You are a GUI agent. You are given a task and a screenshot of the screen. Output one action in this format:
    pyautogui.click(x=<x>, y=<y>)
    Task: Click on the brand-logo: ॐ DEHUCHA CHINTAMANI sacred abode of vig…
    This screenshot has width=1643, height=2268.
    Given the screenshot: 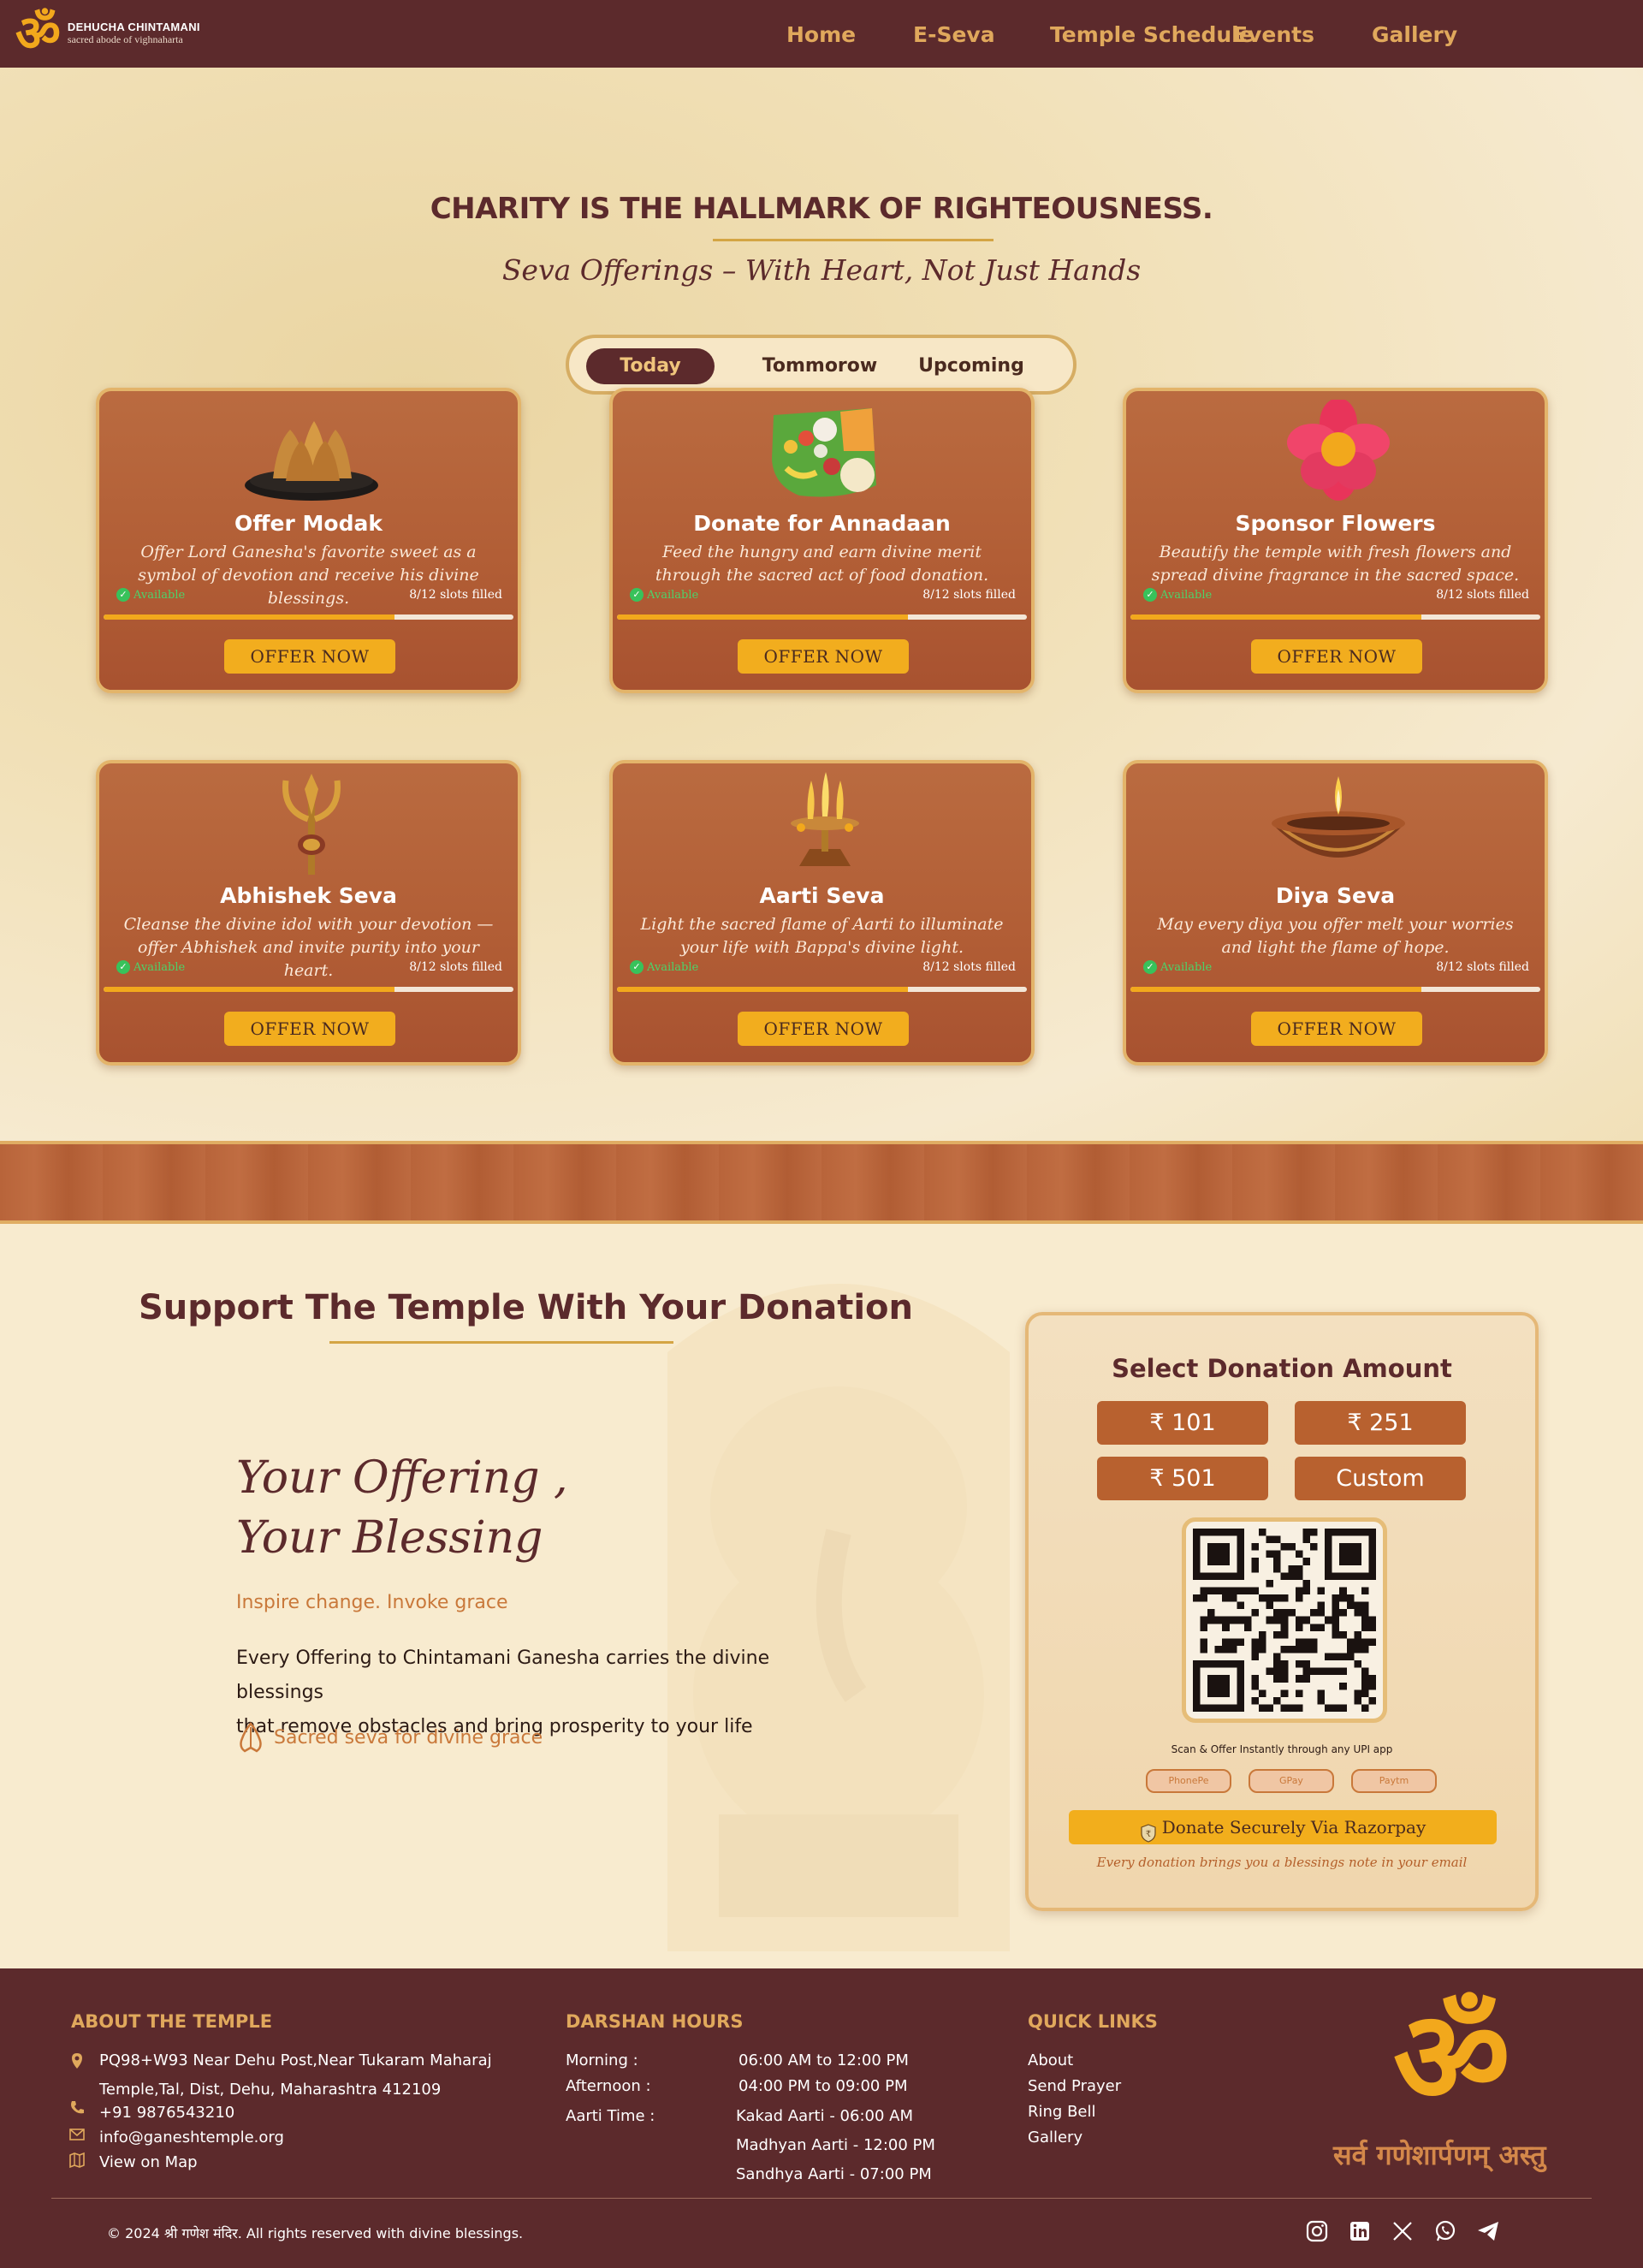 What is the action you would take?
    pyautogui.click(x=107, y=33)
    